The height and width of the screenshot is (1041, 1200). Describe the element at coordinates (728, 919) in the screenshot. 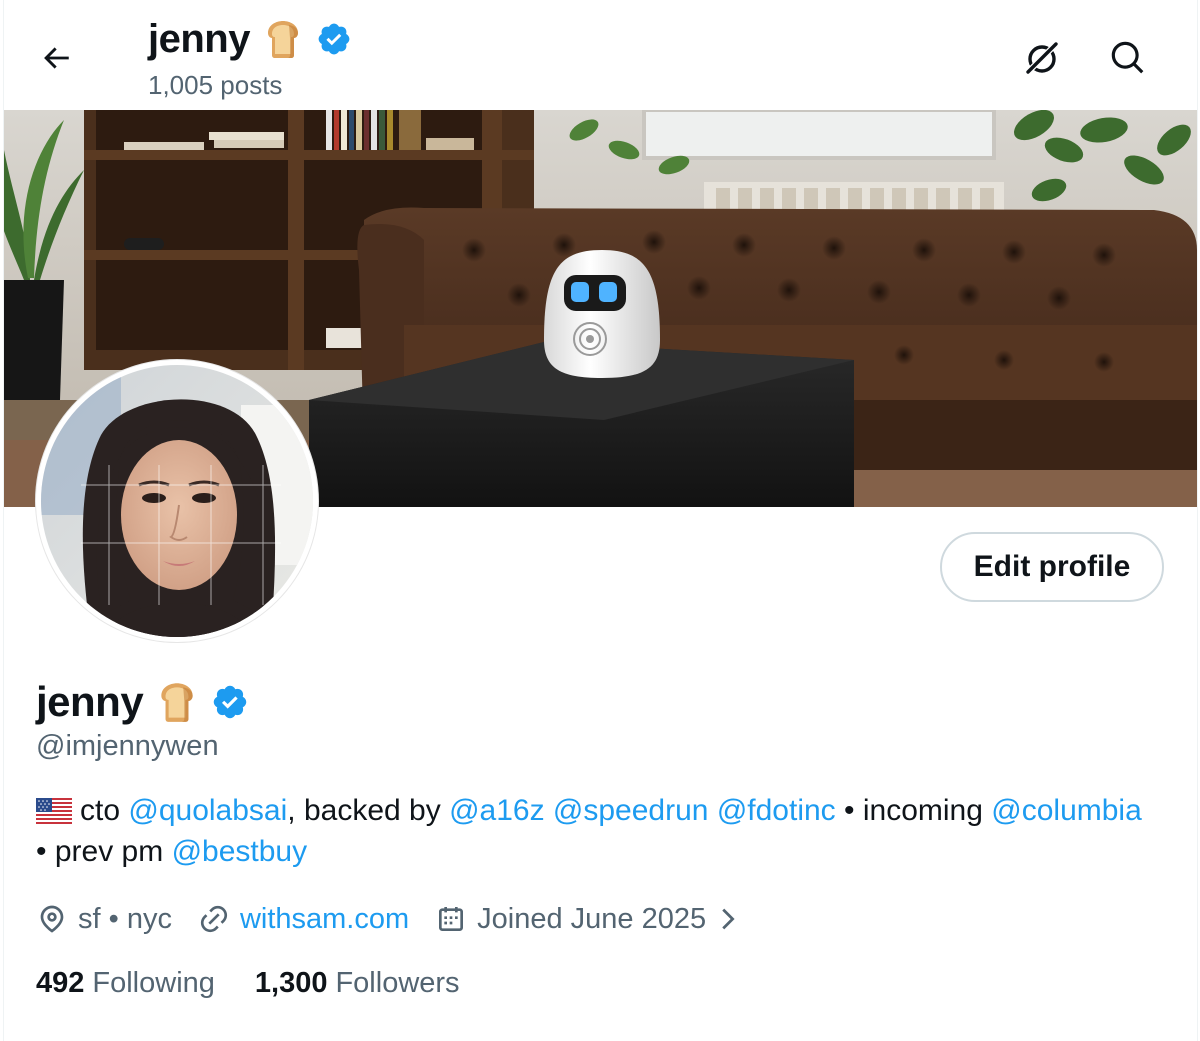

I see `chevron-right-icon` at that location.